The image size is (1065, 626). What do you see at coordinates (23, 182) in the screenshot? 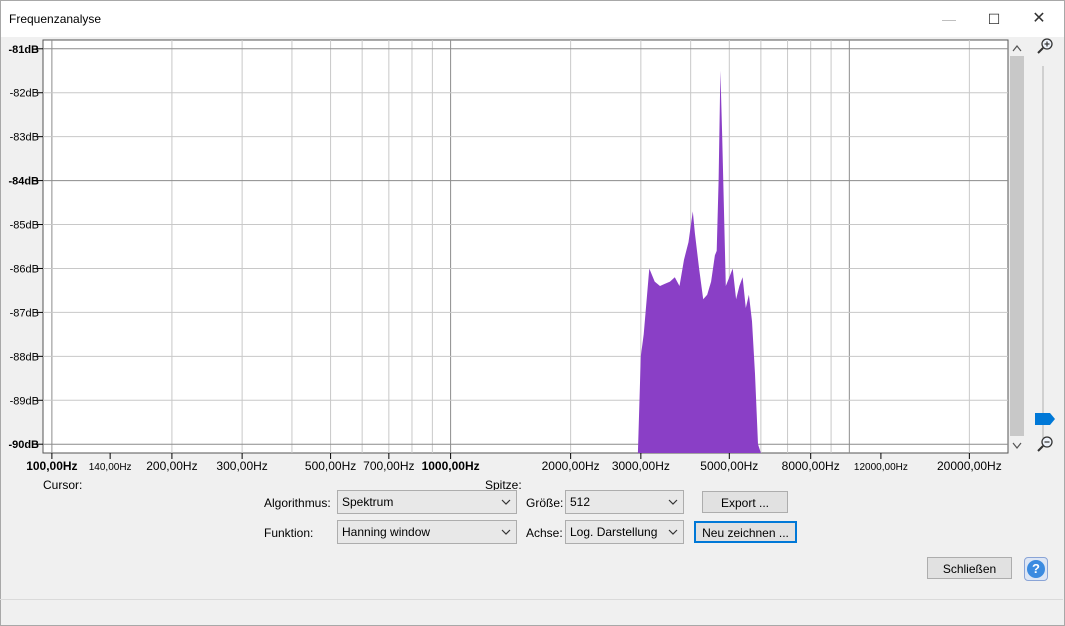
I see `y-tick-label: -84dB` at bounding box center [23, 182].